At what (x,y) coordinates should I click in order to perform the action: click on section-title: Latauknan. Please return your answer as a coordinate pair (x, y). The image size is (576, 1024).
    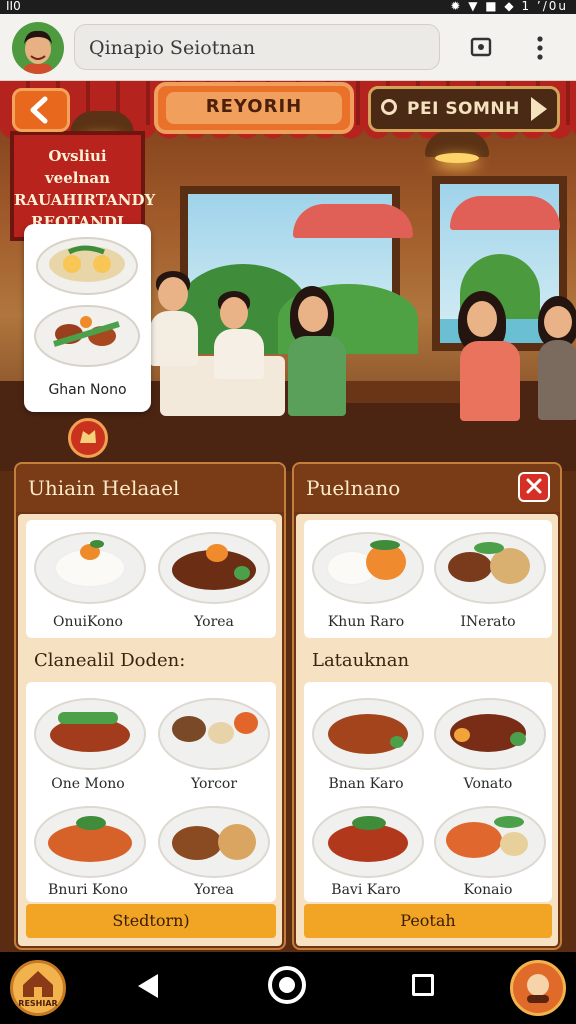
    Looking at the image, I should click on (361, 660).